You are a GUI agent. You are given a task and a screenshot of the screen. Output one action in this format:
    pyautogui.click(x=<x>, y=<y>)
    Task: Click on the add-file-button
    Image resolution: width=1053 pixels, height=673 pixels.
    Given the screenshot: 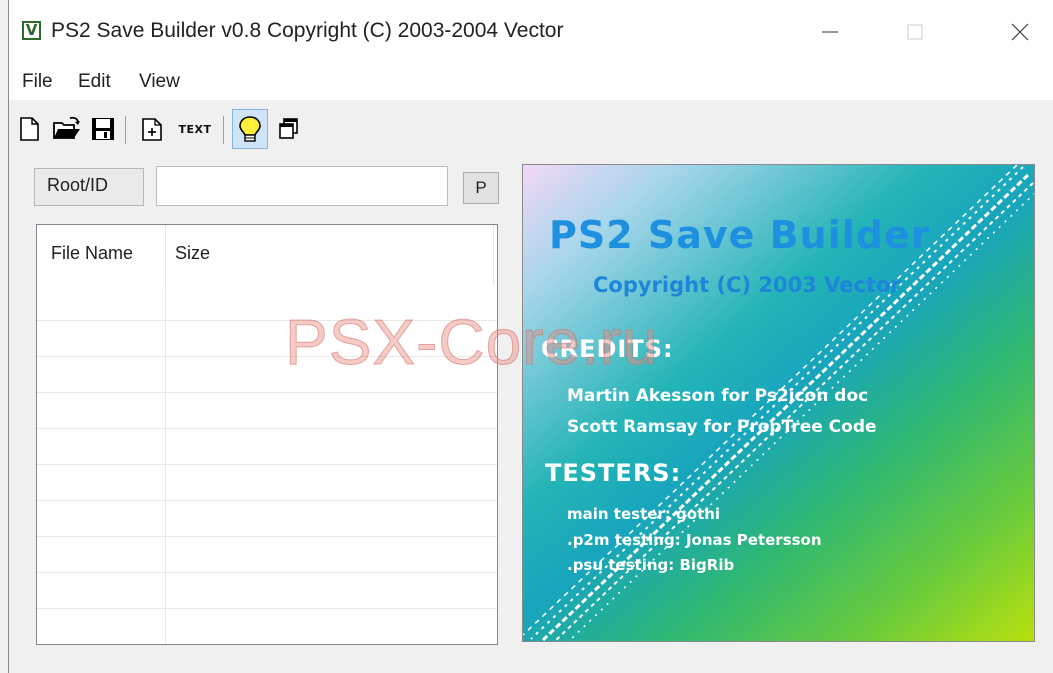 What is the action you would take?
    pyautogui.click(x=152, y=129)
    